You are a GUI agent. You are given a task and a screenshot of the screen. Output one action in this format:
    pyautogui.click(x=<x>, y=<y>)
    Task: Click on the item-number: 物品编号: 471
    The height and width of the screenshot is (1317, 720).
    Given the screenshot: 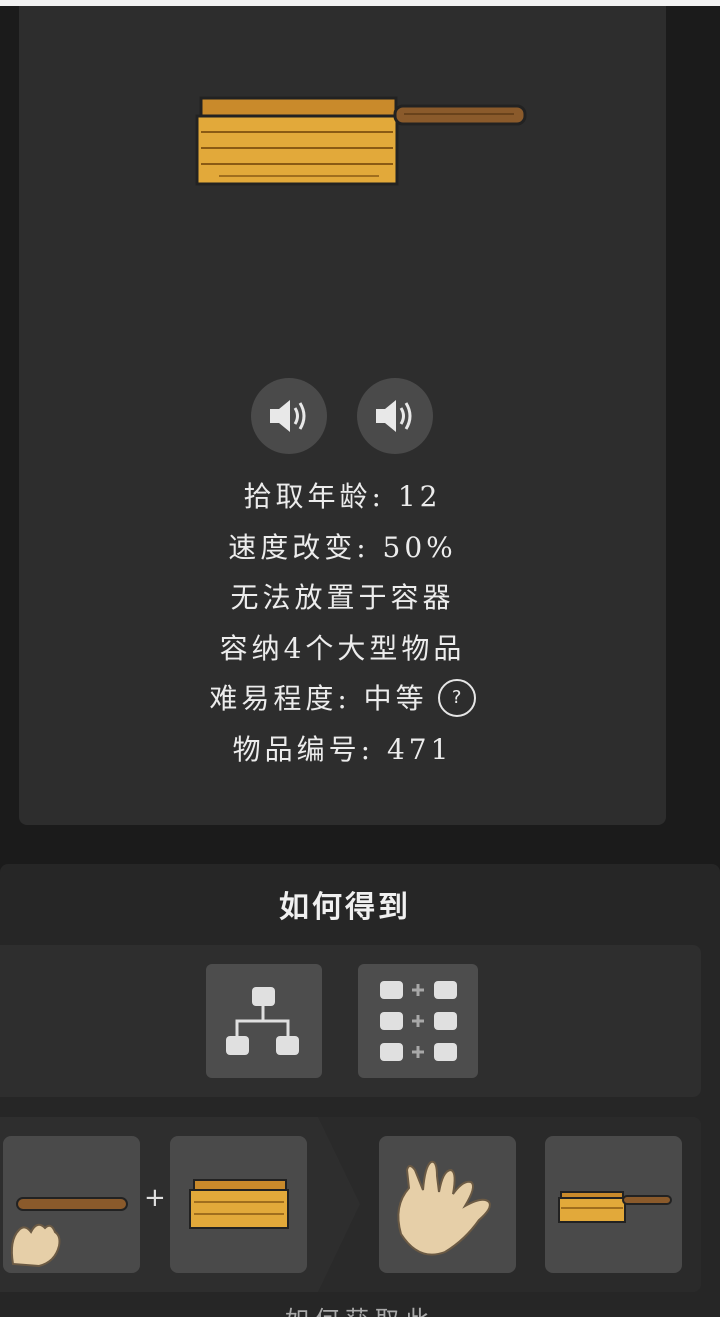 What is the action you would take?
    pyautogui.click(x=342, y=749)
    